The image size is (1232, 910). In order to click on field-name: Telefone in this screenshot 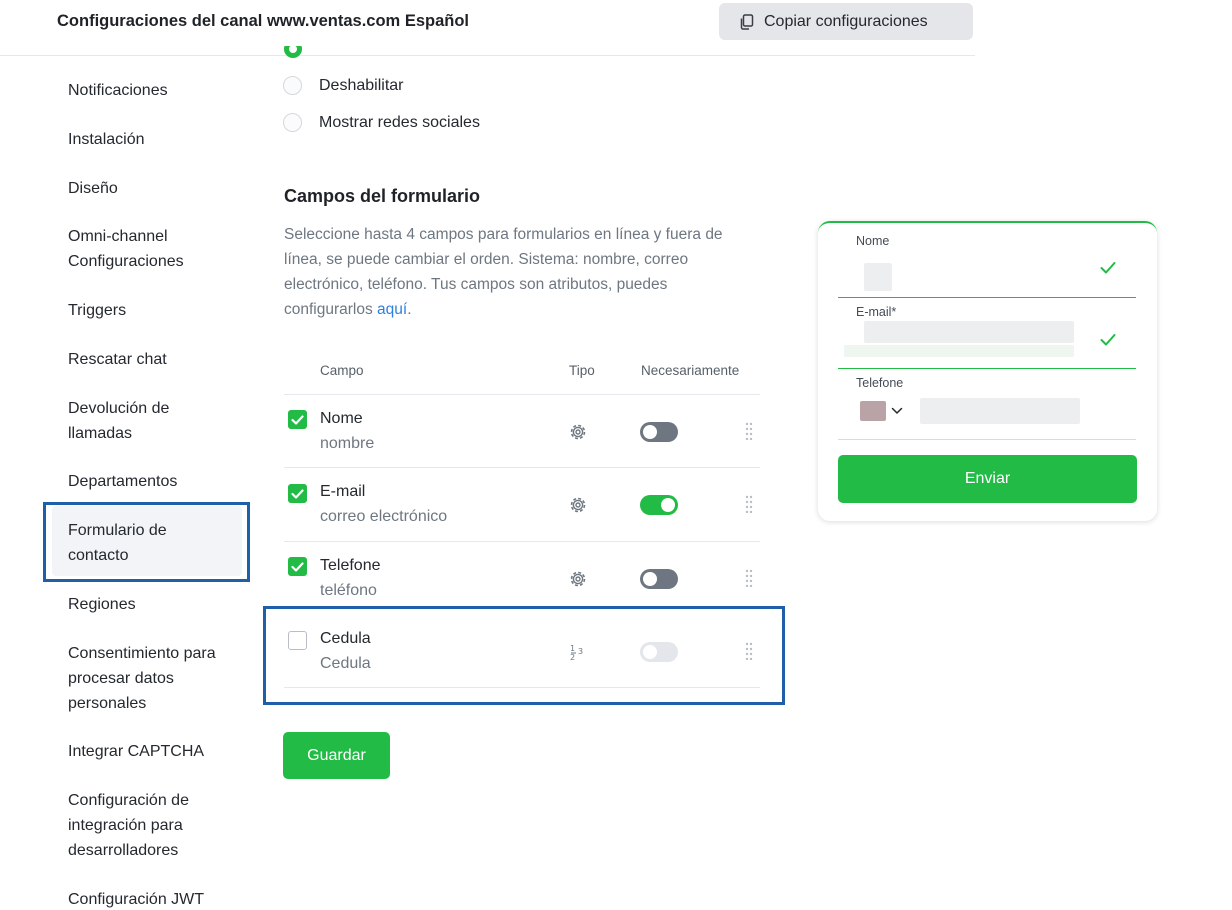, I will do `click(350, 565)`.